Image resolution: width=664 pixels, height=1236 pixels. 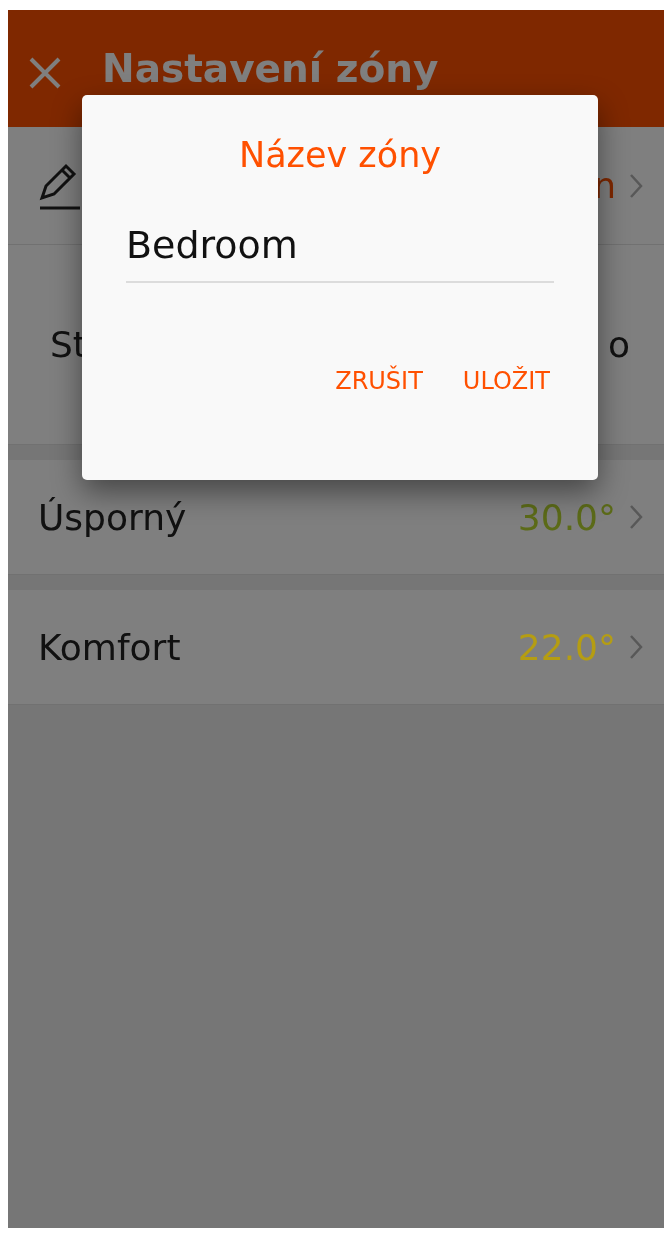 What do you see at coordinates (566, 647) in the screenshot?
I see `temperature-value: 22.0°` at bounding box center [566, 647].